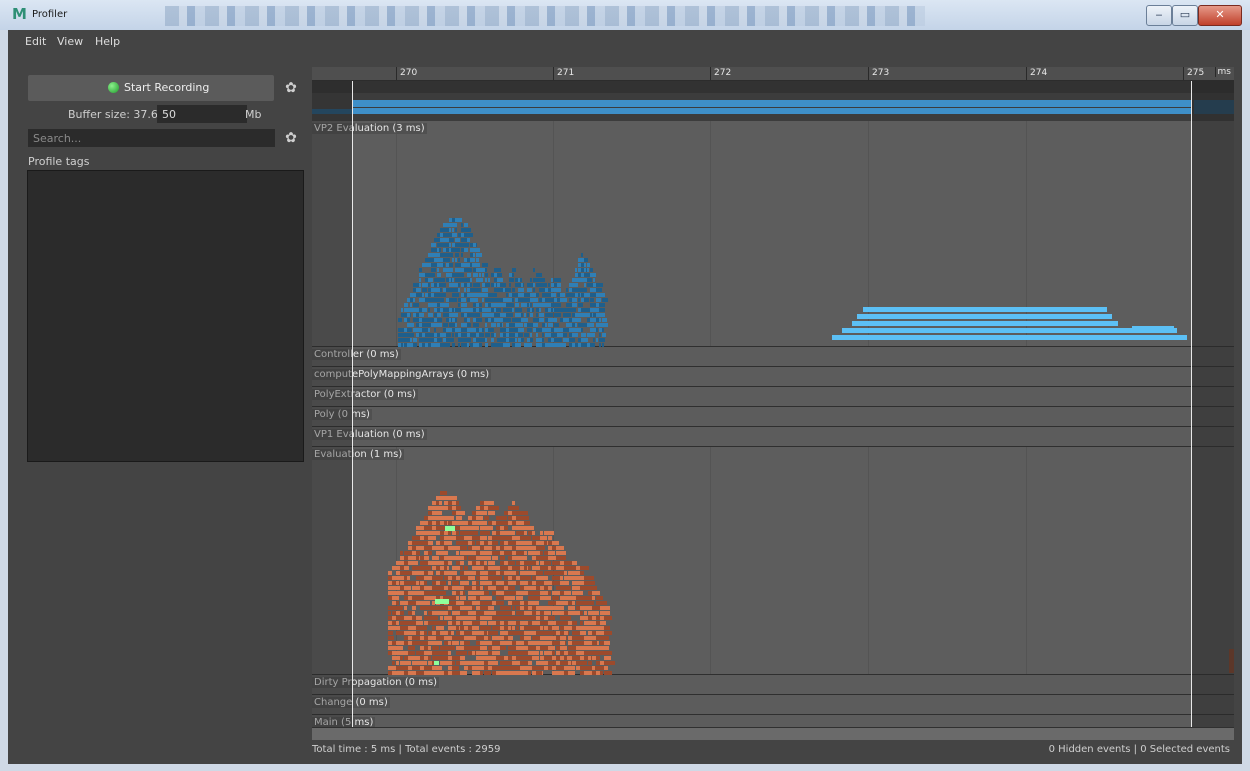 The height and width of the screenshot is (771, 1250). Describe the element at coordinates (773, 733) in the screenshot. I see `timeline-horizontal-scrollbar` at that location.